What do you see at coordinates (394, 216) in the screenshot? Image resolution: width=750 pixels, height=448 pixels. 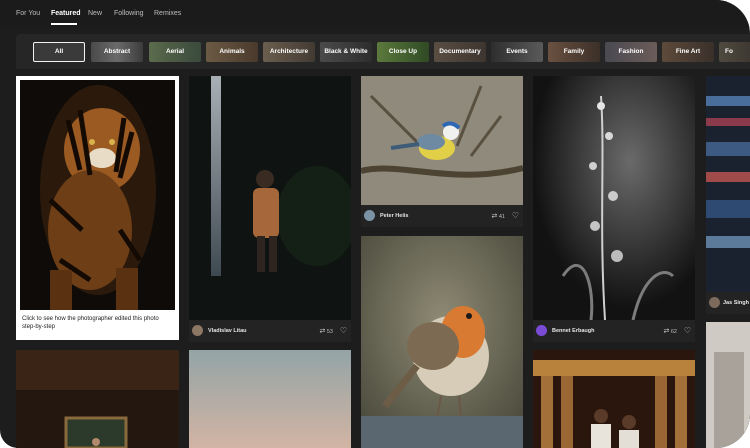 I see `author-name: Peter Heiis` at bounding box center [394, 216].